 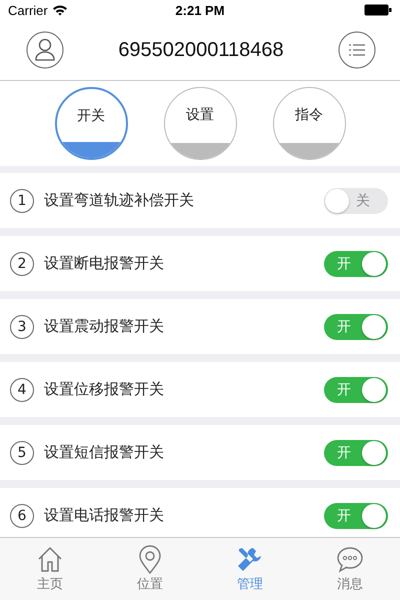 What do you see at coordinates (104, 326) in the screenshot?
I see `setting-label: 设置震动报警开关` at bounding box center [104, 326].